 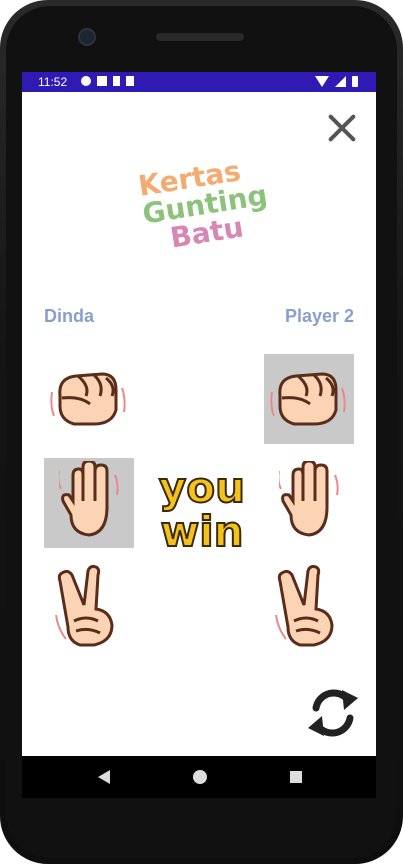 What do you see at coordinates (200, 37) in the screenshot?
I see `speaker-grille` at bounding box center [200, 37].